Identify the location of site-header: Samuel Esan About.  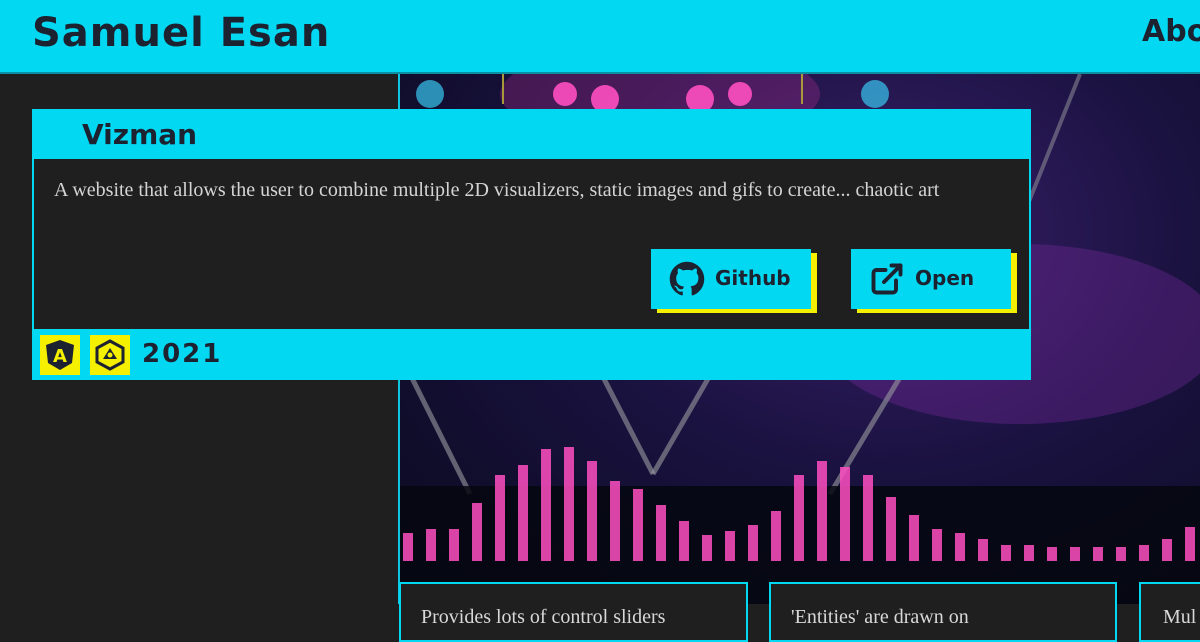
(600, 37).